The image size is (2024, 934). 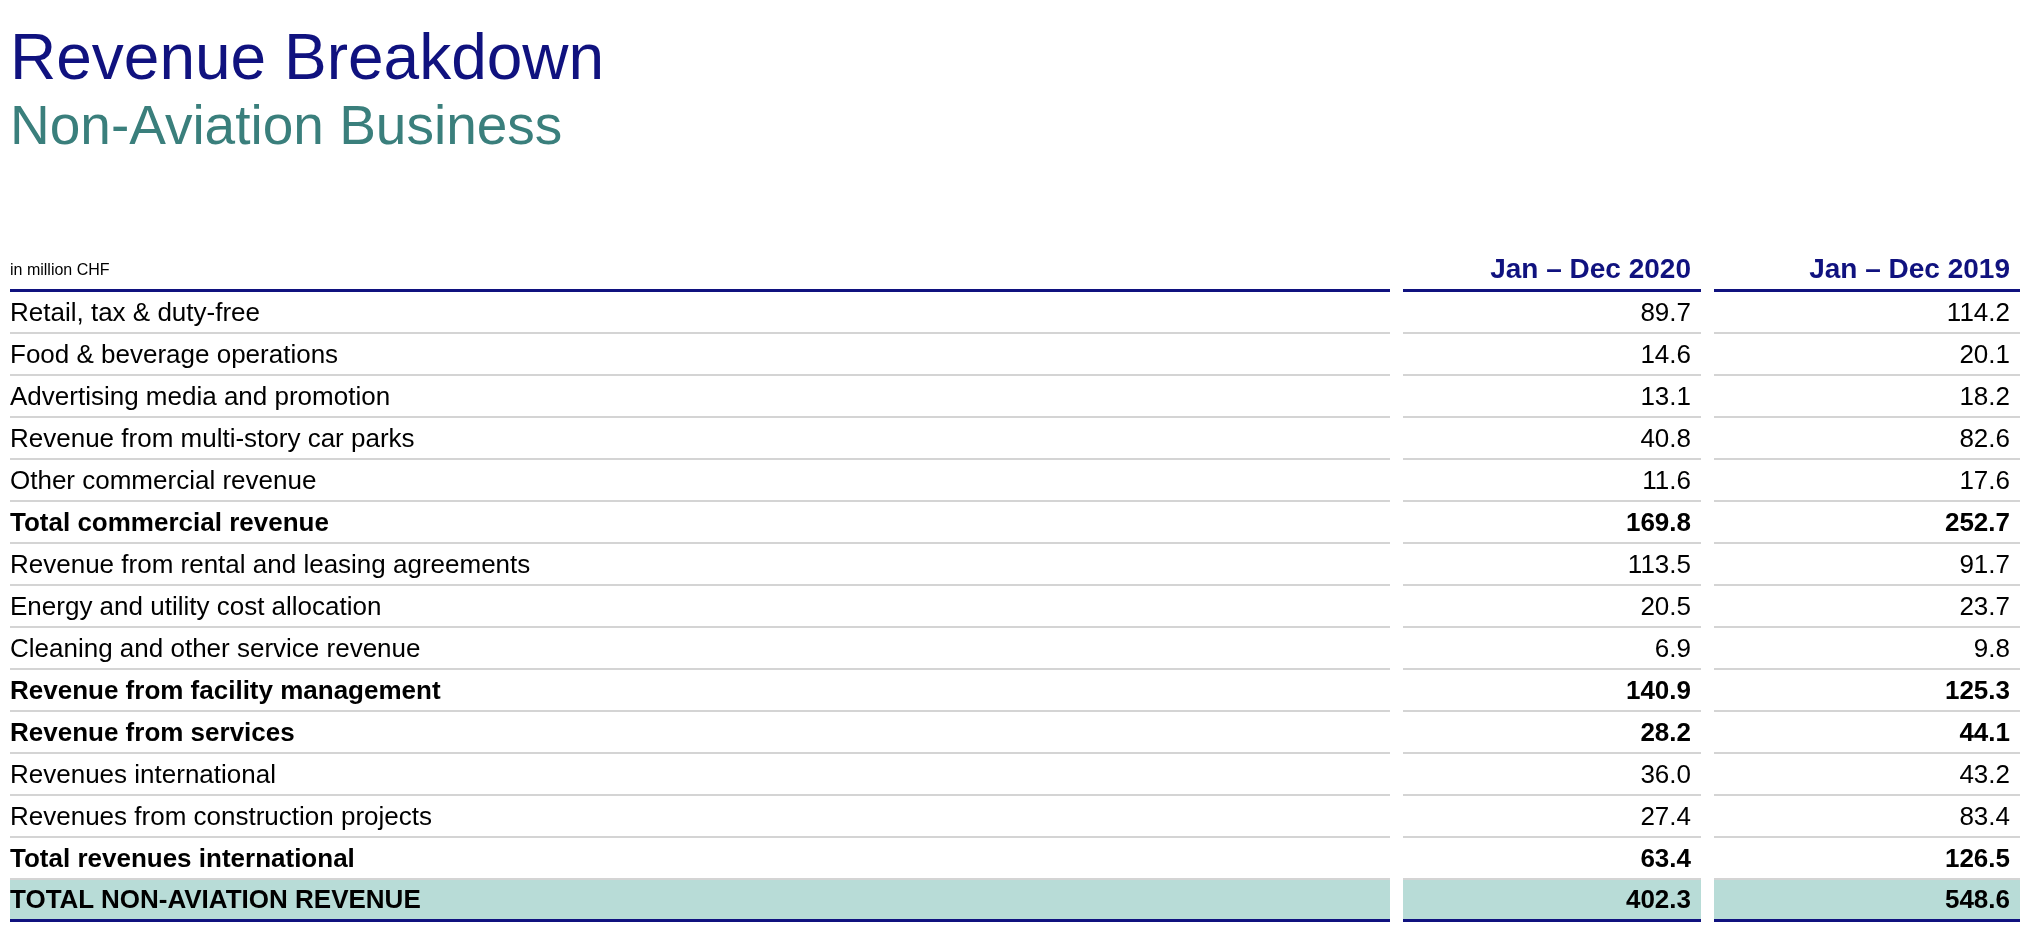 I want to click on row-label: Cleaning and other service revenue, so click(x=700, y=649).